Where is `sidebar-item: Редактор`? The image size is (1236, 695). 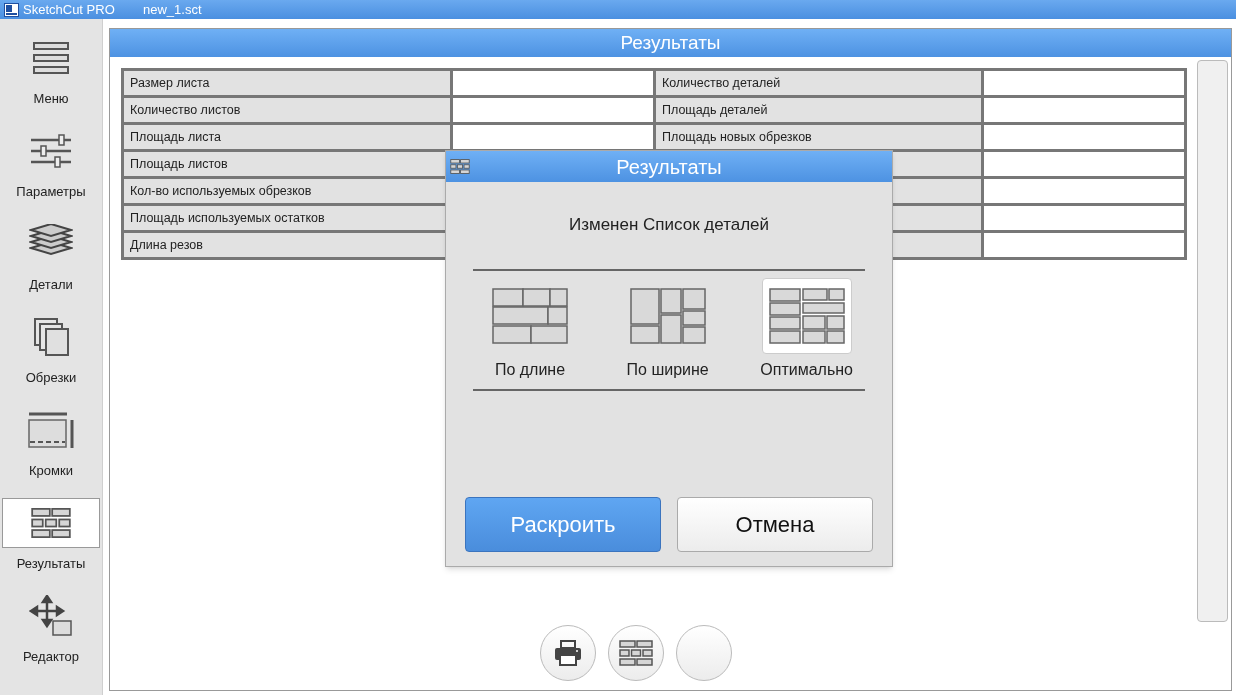
sidebar-item: Редактор is located at coordinates (51, 628).